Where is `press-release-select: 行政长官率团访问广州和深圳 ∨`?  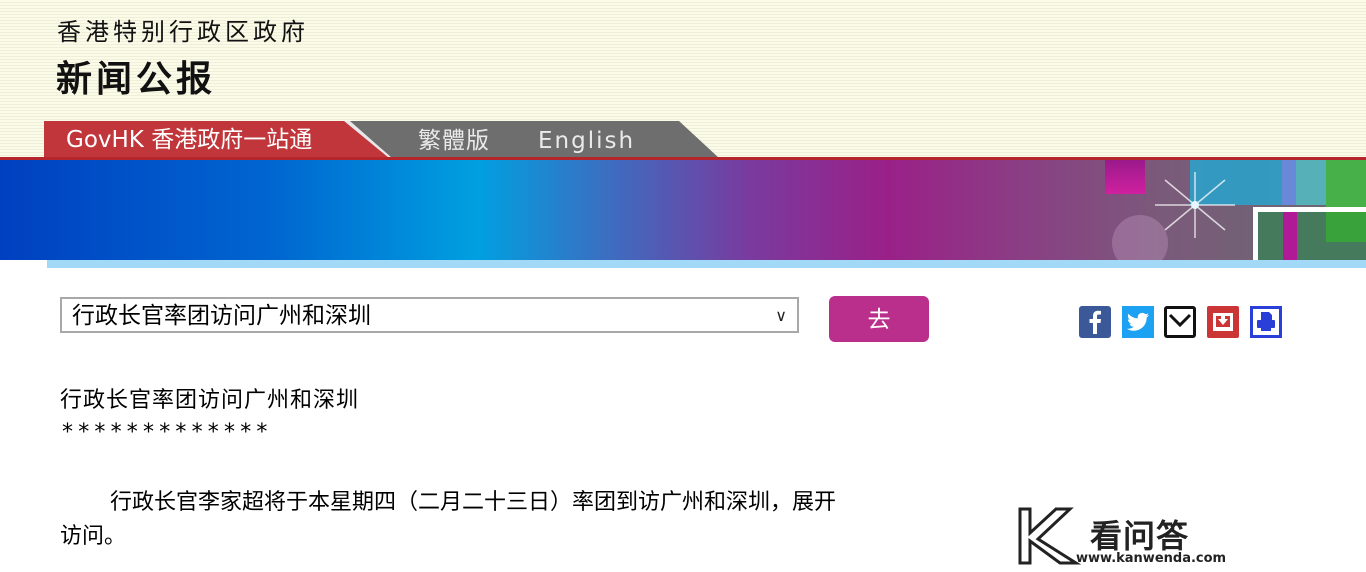 press-release-select: 行政长官率团访问广州和深圳 ∨ is located at coordinates (429, 315).